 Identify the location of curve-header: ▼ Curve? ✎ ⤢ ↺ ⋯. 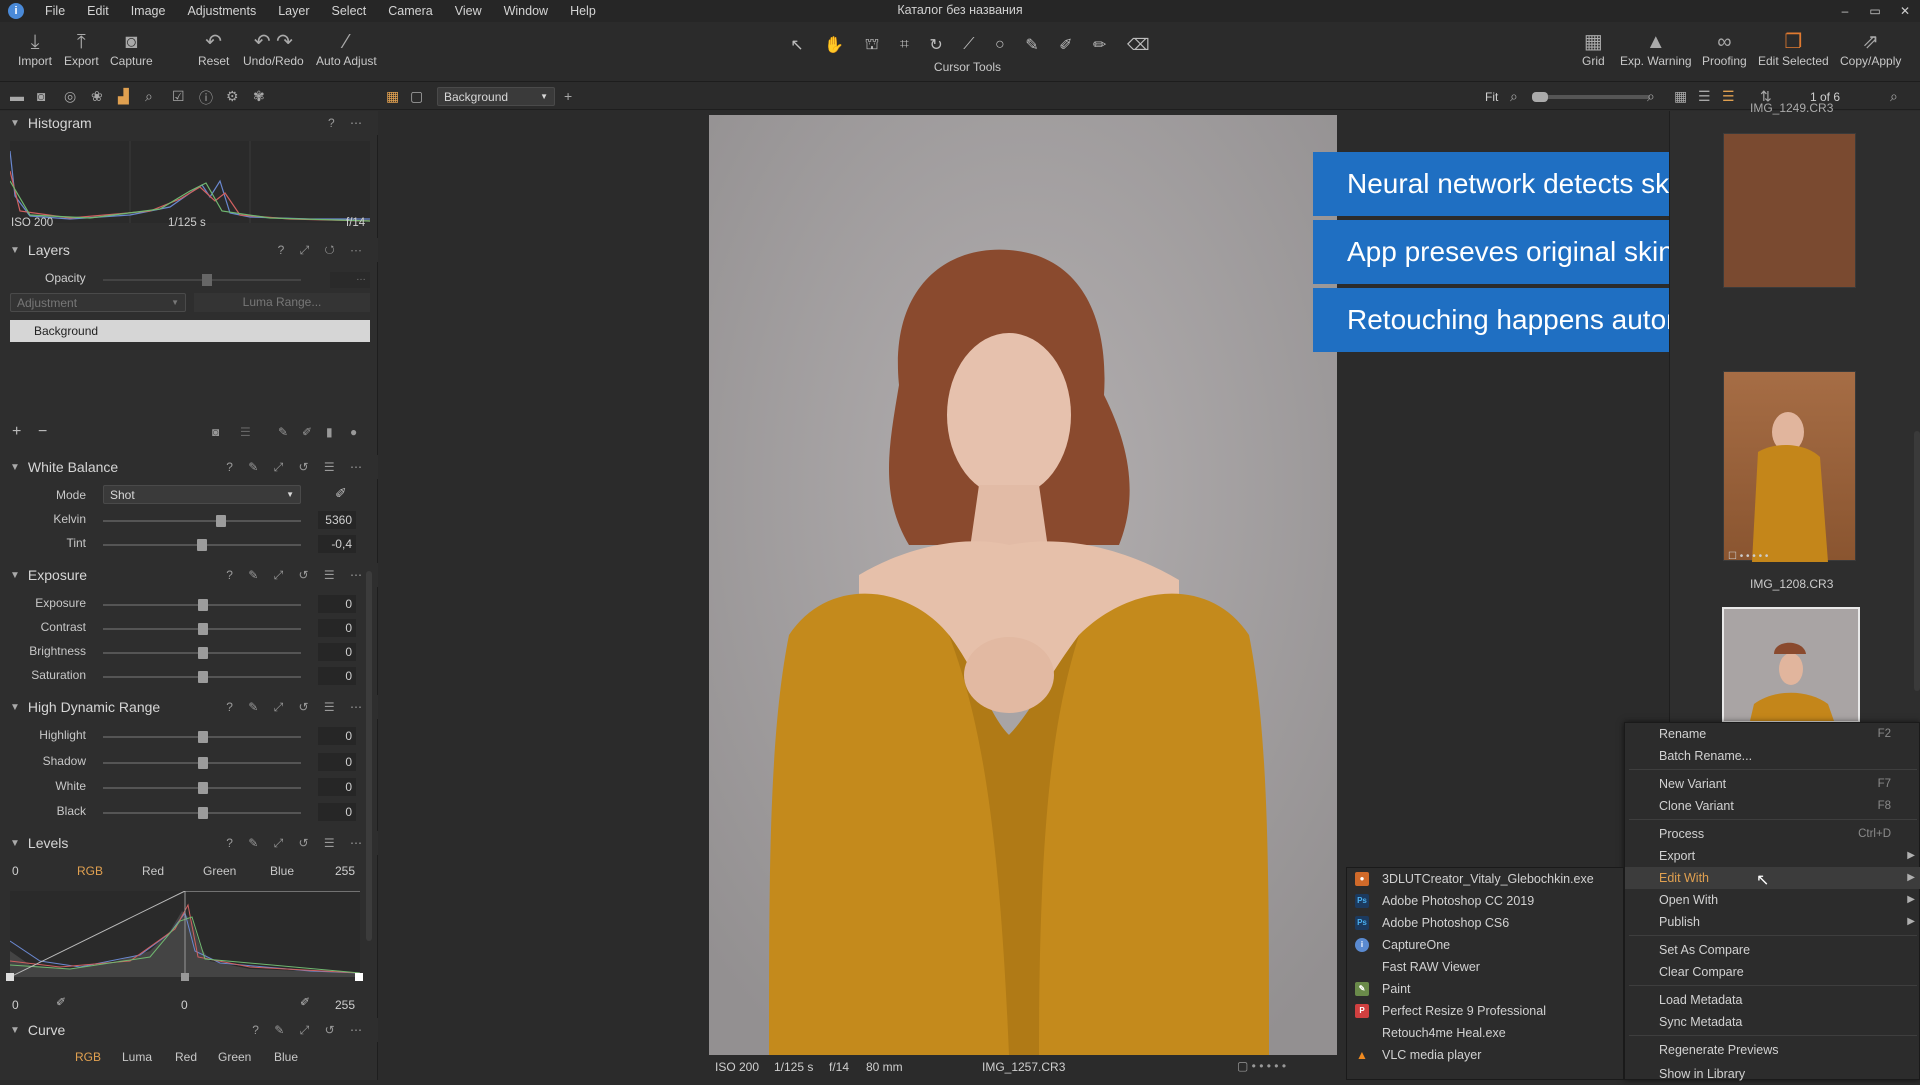
(189, 1030).